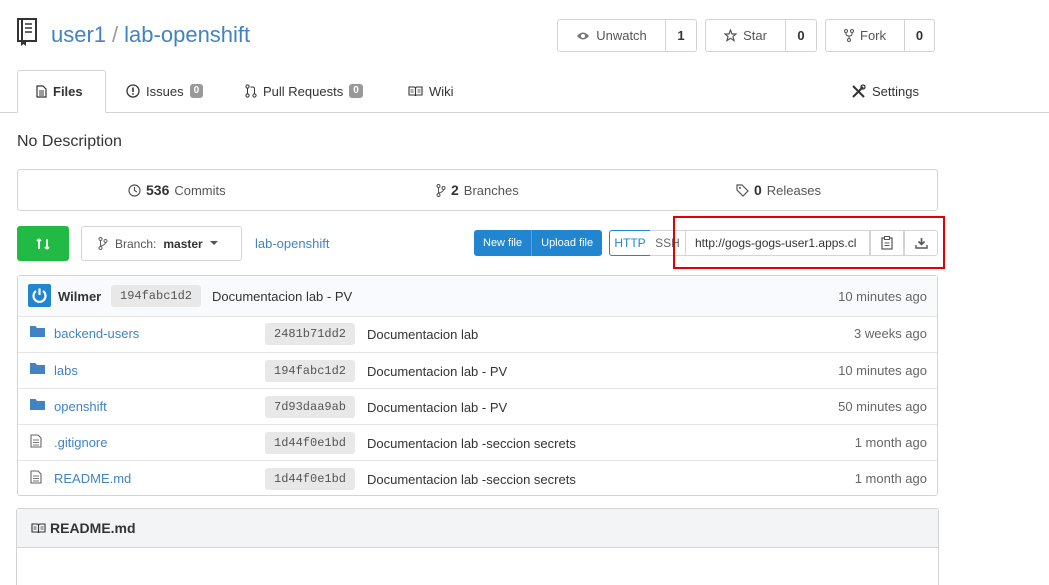 The height and width of the screenshot is (585, 1049). I want to click on tab-wiki-label: Wiki, so click(441, 91).